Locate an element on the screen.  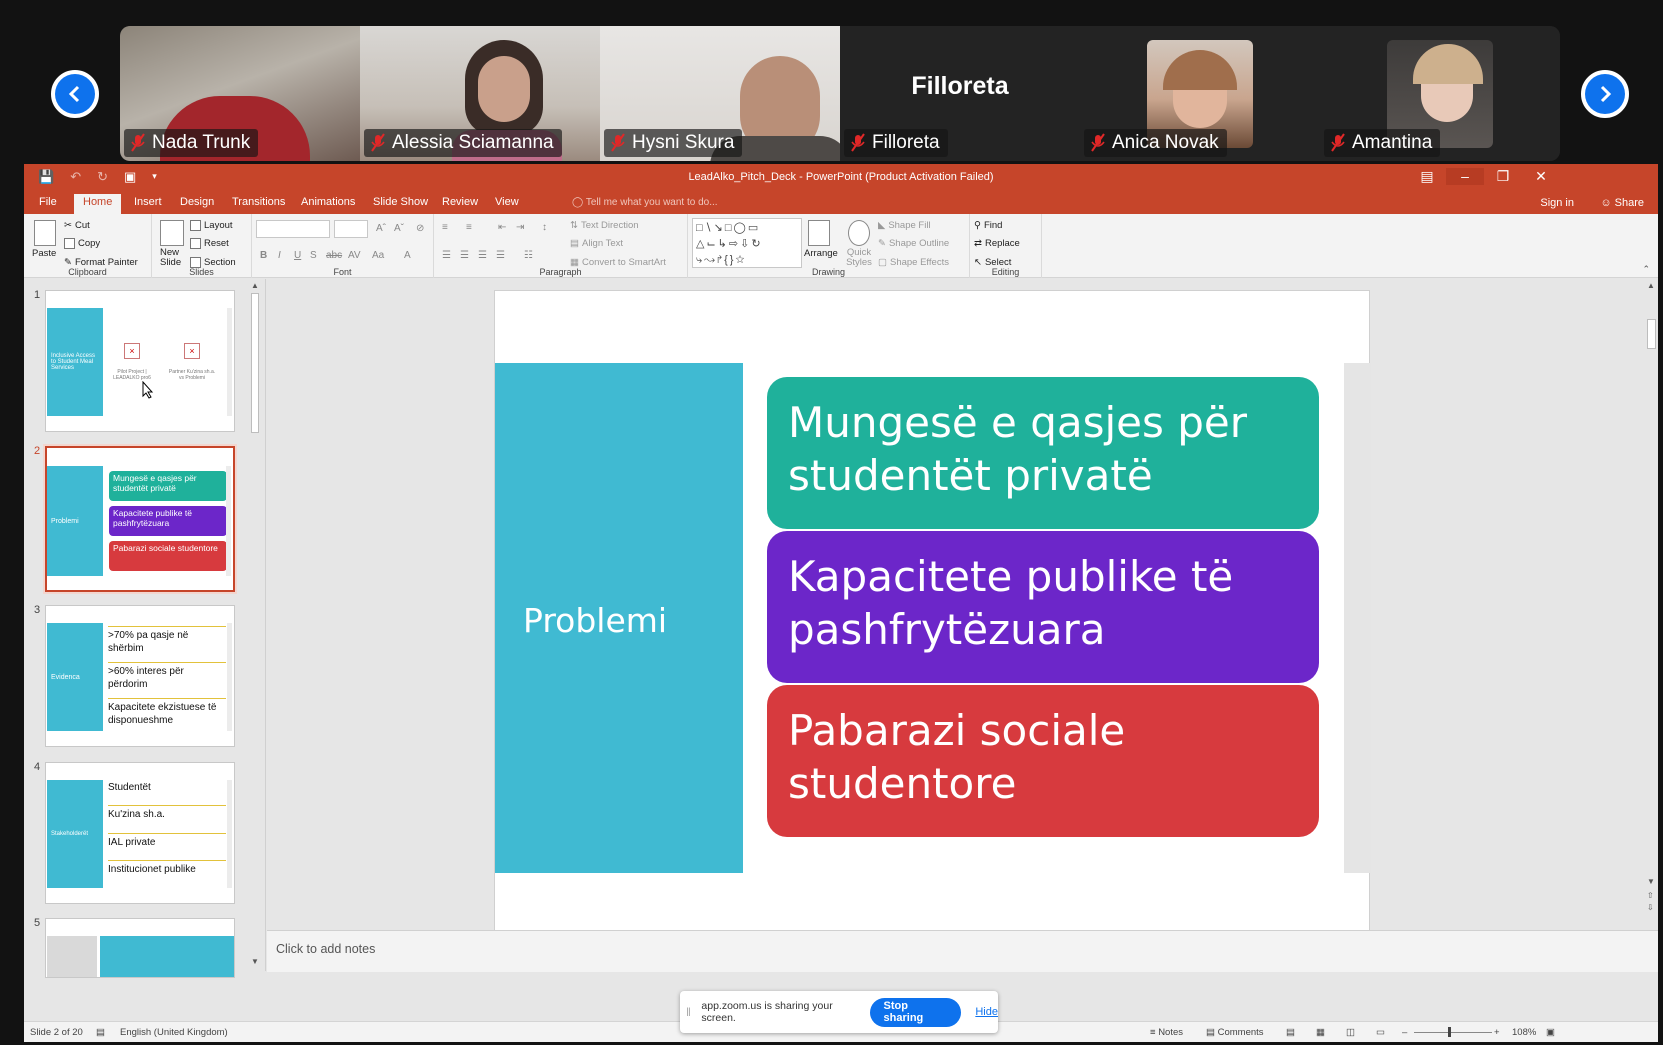
clear-formatting-icon: ⊘ is located at coordinates (420, 228).